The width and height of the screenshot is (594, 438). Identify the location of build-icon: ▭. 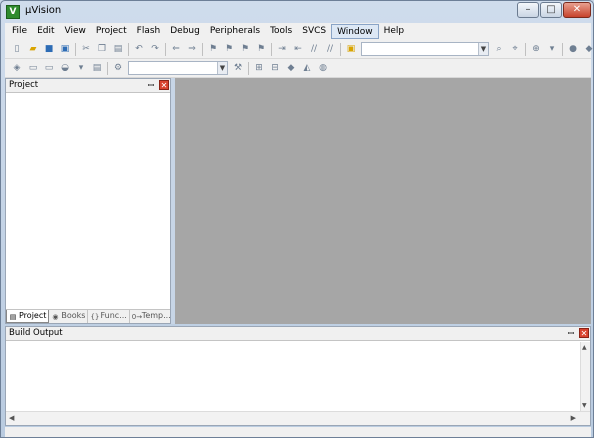
(33, 68).